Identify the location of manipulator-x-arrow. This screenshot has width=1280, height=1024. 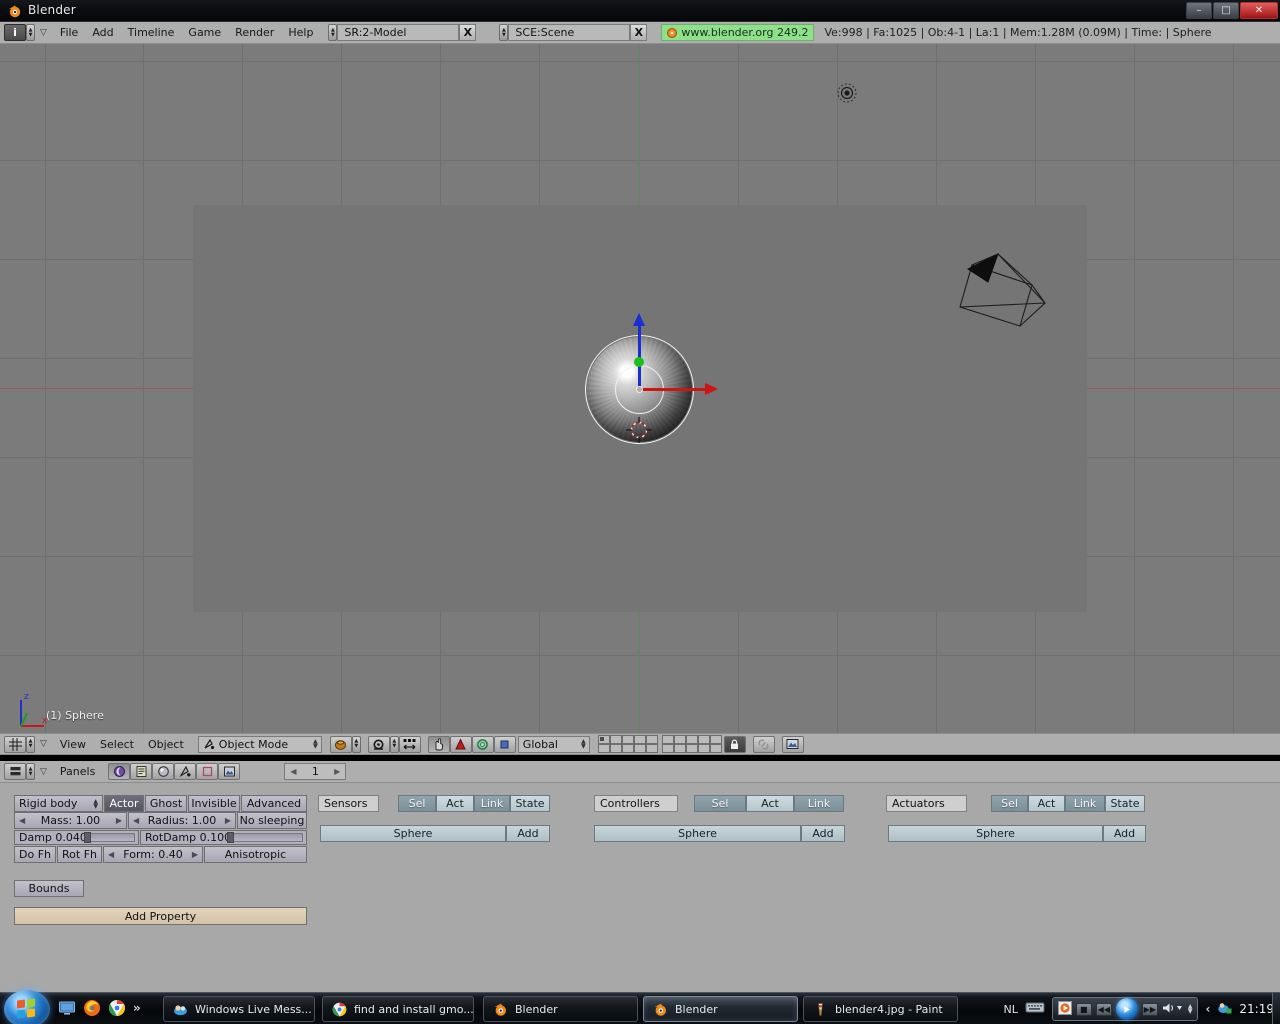
(679, 389).